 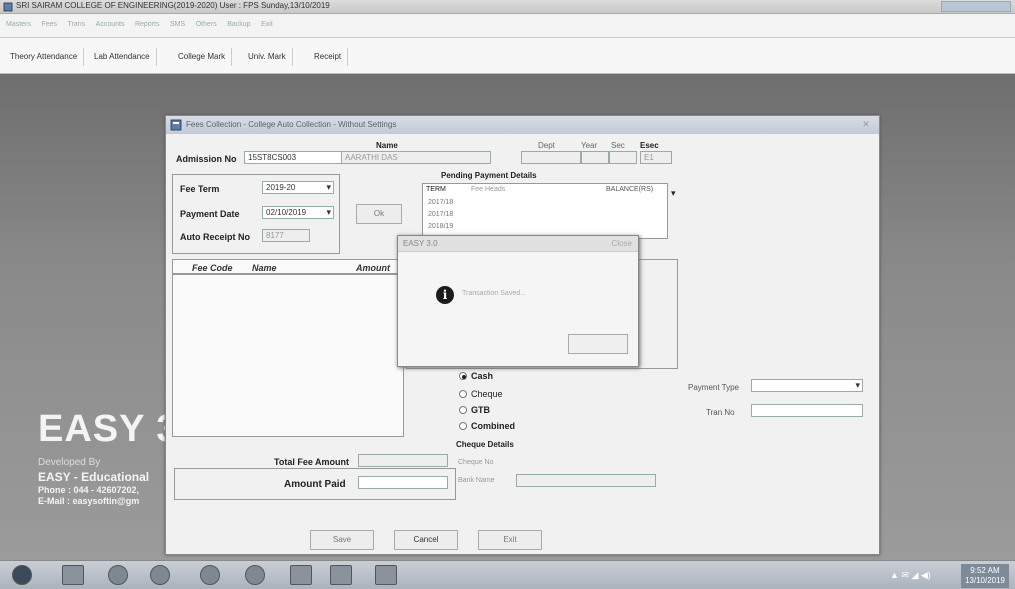 I want to click on admission-no-label: Admission No, so click(x=206, y=159).